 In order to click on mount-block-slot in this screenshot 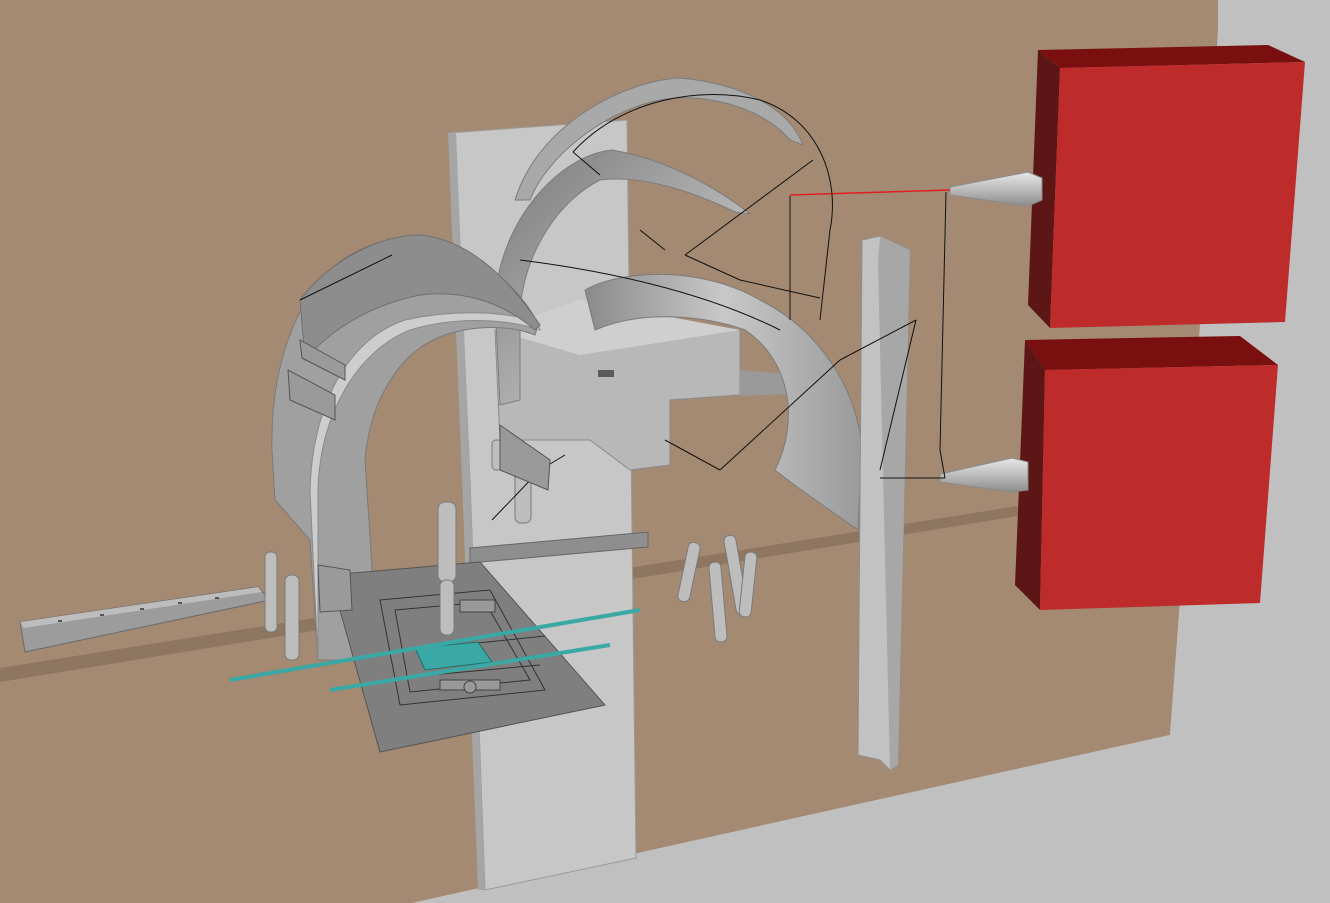, I will do `click(606, 373)`.